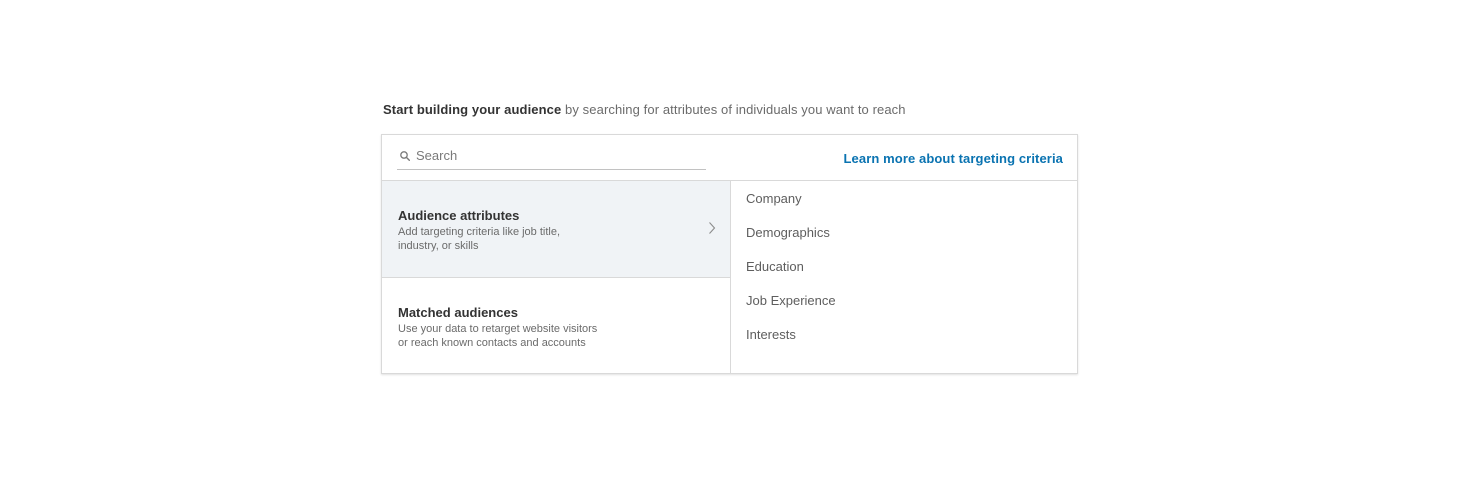  What do you see at coordinates (459, 215) in the screenshot?
I see `category-title: Audience attributes` at bounding box center [459, 215].